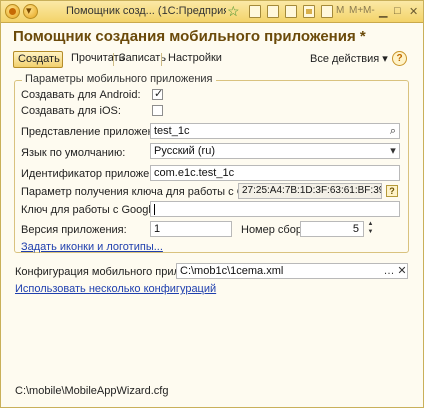 This screenshot has height=408, width=424. Describe the element at coordinates (392, 191) in the screenshot. I see `info-icon: ?` at that location.